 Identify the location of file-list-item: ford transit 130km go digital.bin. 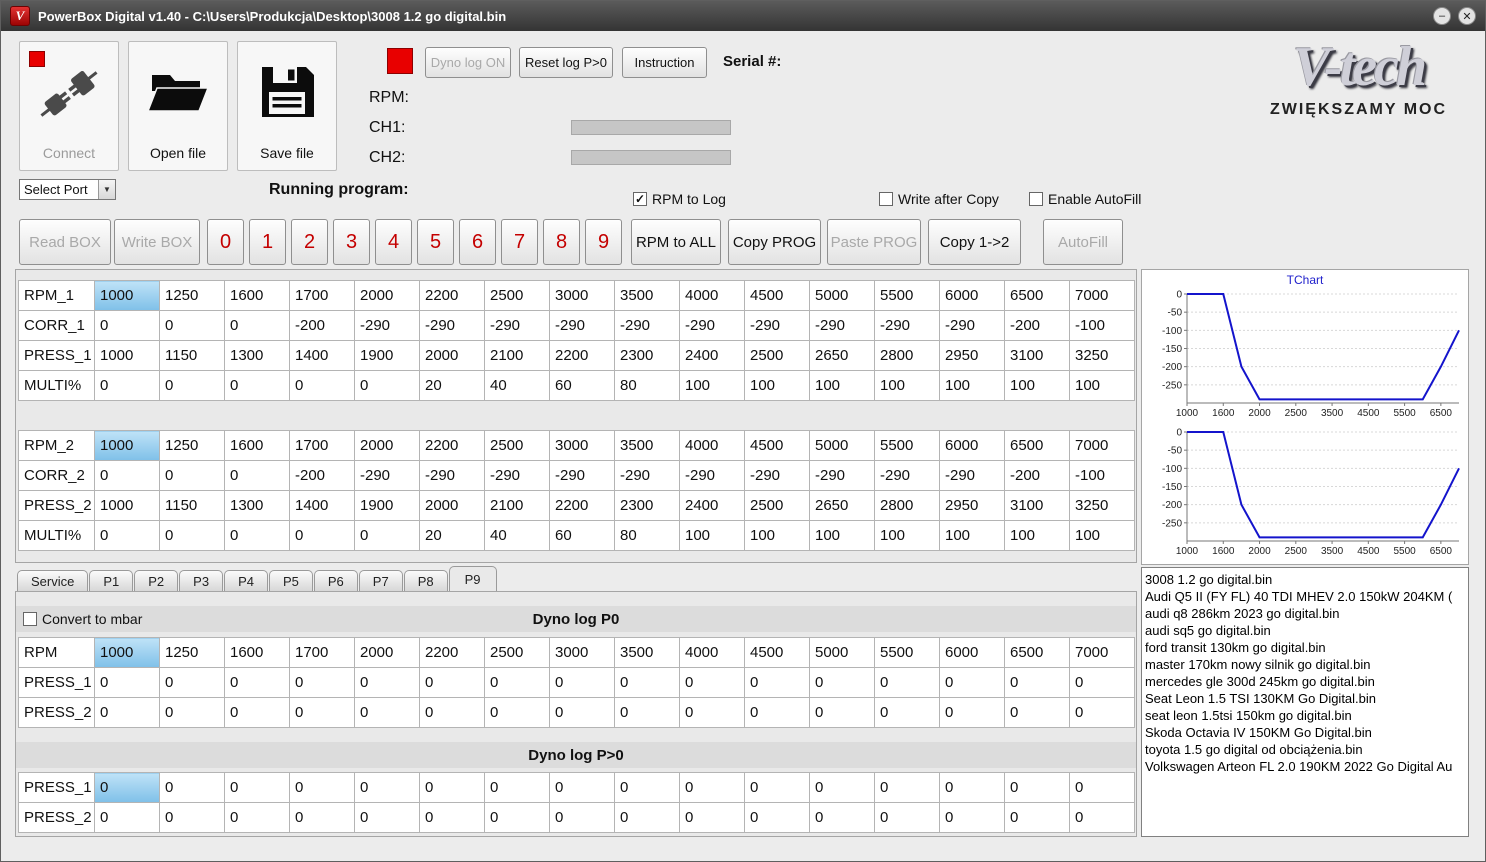
(1305, 647).